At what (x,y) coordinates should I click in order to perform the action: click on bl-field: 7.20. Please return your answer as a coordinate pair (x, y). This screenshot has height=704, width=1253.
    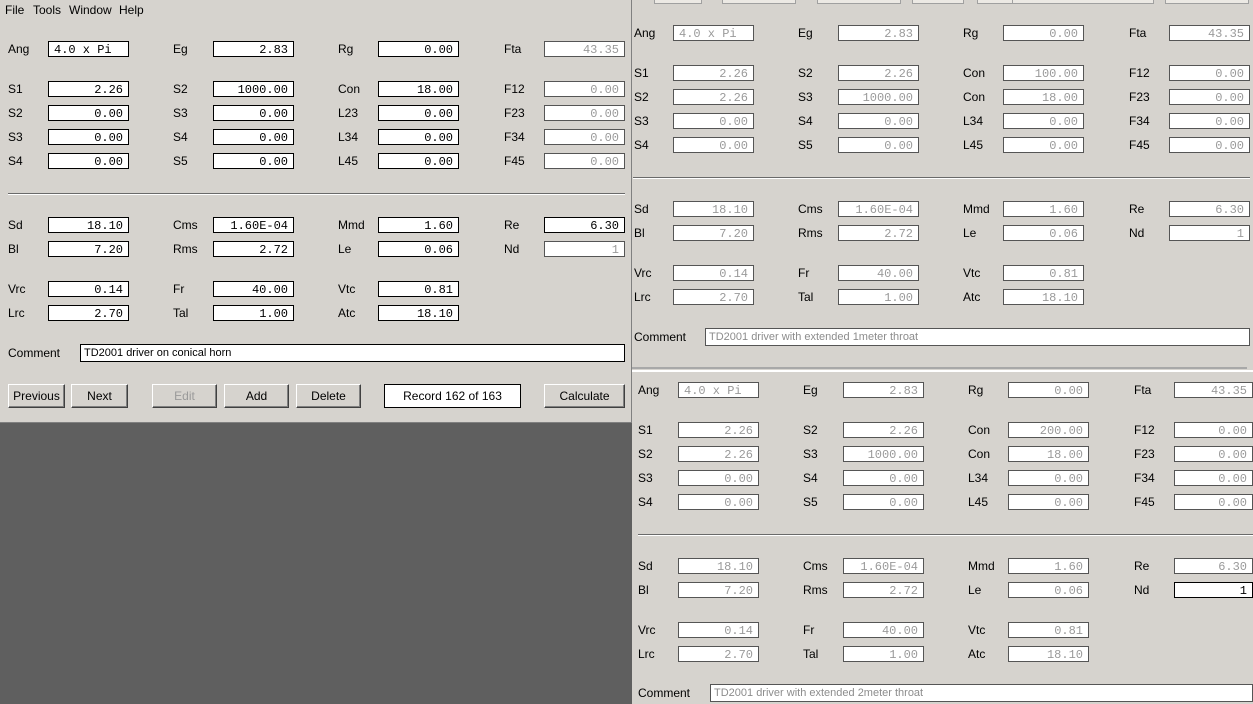
    Looking at the image, I should click on (88, 249).